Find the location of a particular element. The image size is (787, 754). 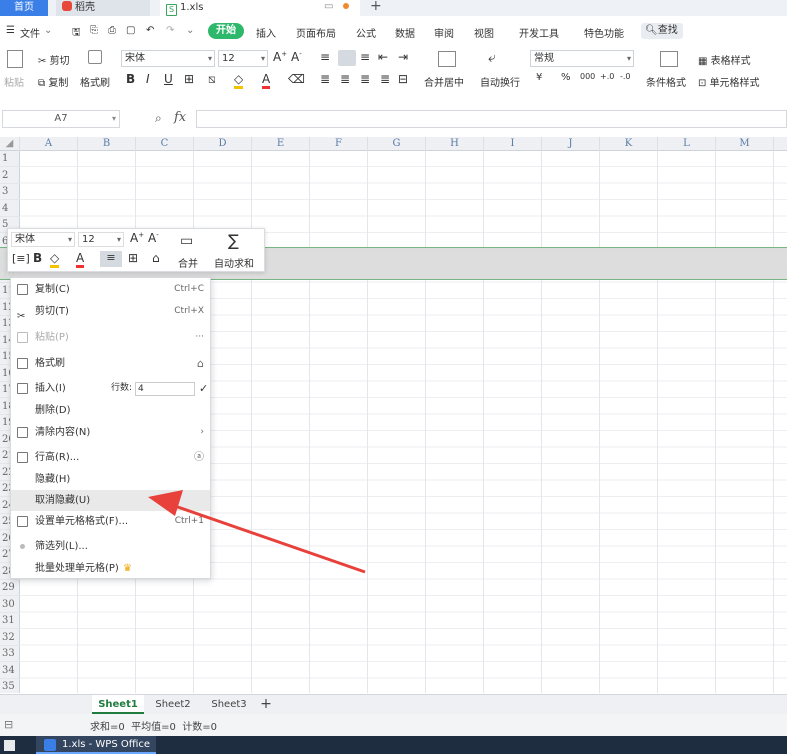

ctx-insert: 插入(I) 行数: 4 ✓ is located at coordinates (110, 388).